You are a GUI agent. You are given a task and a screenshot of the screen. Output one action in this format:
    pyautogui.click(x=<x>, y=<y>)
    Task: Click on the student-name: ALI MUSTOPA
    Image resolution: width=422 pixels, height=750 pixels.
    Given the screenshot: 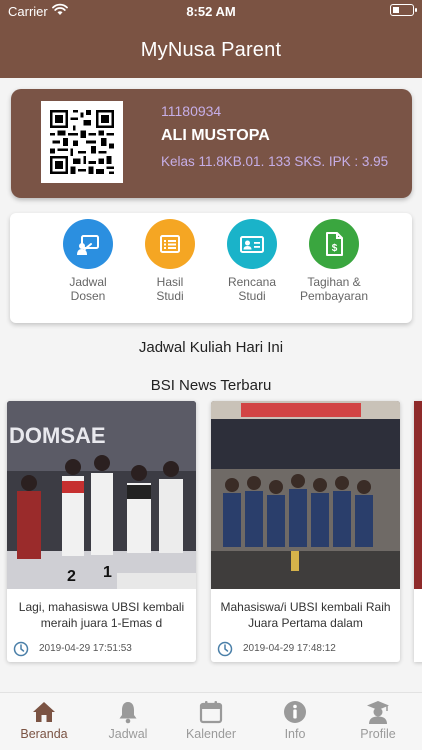 What is the action you would take?
    pyautogui.click(x=215, y=135)
    